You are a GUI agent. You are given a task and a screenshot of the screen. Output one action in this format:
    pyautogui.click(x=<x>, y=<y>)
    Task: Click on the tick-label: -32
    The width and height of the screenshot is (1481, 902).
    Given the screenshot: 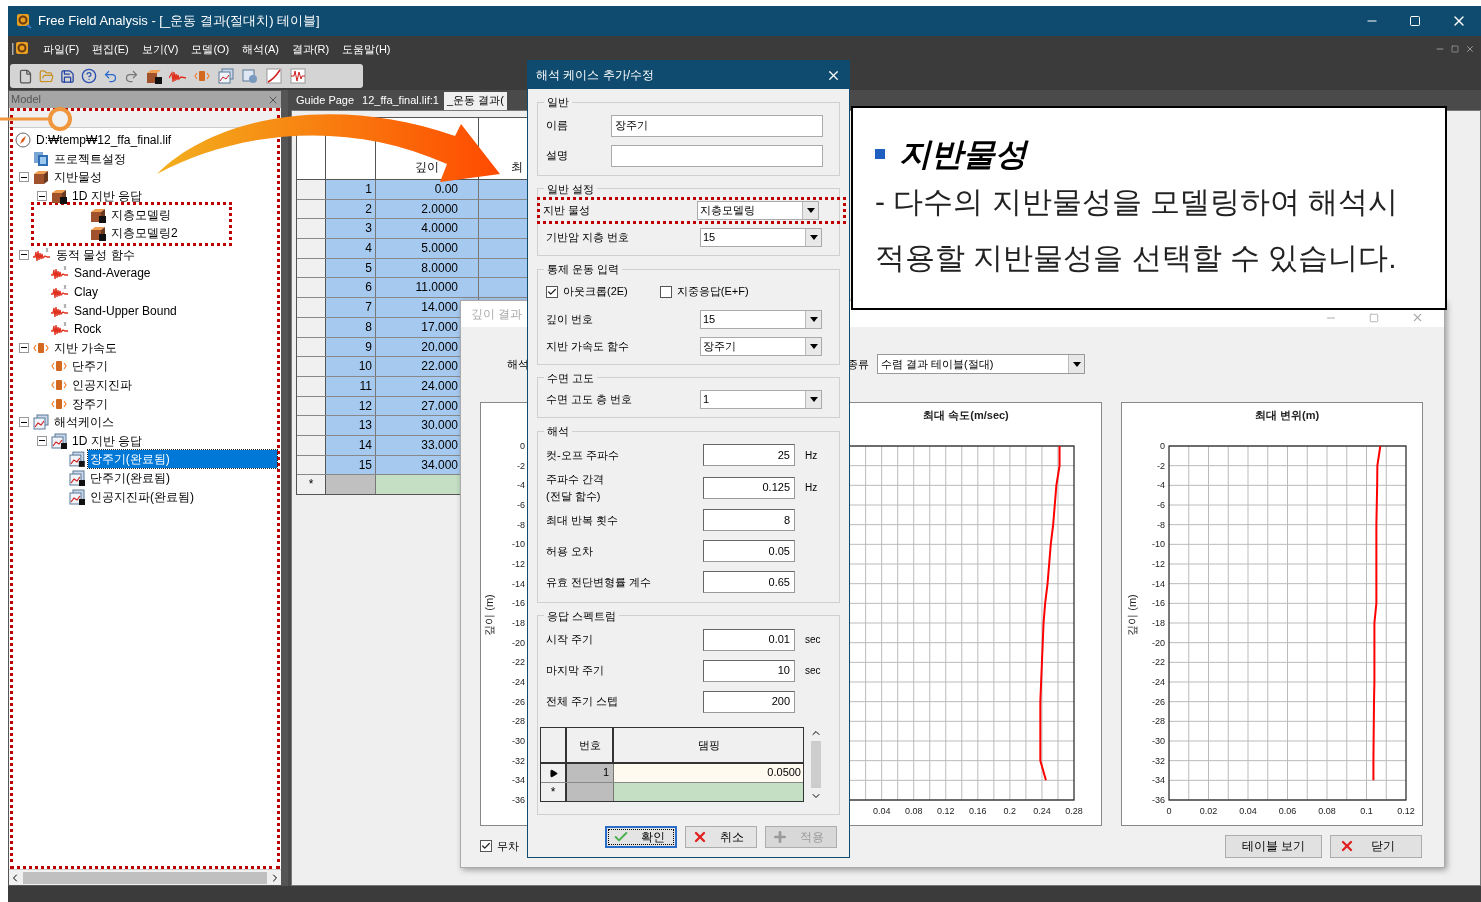 What is the action you would take?
    pyautogui.click(x=518, y=760)
    